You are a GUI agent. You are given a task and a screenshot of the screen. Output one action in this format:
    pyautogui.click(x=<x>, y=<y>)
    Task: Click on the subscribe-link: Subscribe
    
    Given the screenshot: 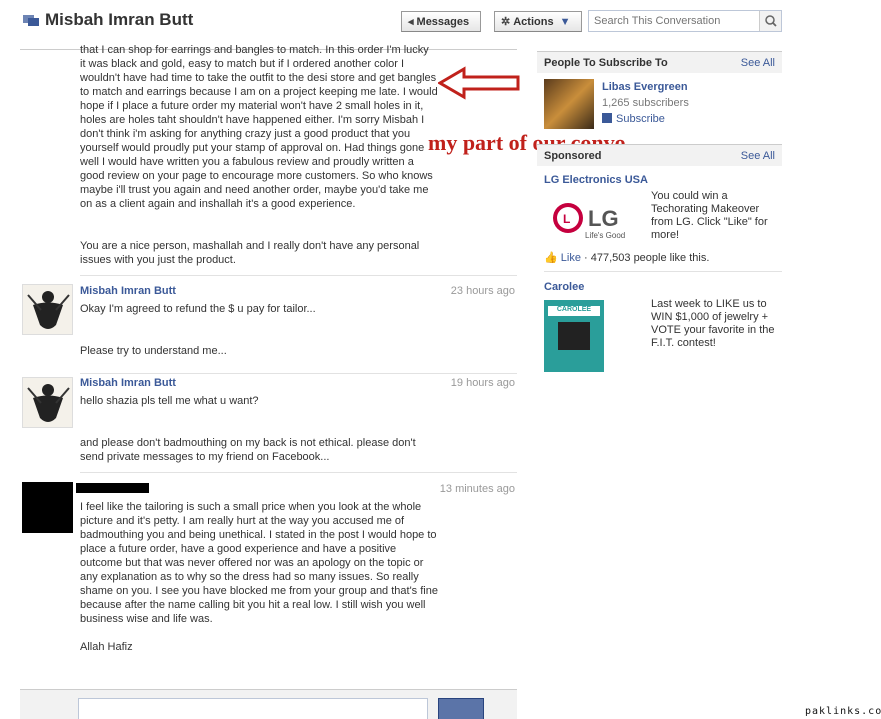 What is the action you would take?
    pyautogui.click(x=633, y=119)
    